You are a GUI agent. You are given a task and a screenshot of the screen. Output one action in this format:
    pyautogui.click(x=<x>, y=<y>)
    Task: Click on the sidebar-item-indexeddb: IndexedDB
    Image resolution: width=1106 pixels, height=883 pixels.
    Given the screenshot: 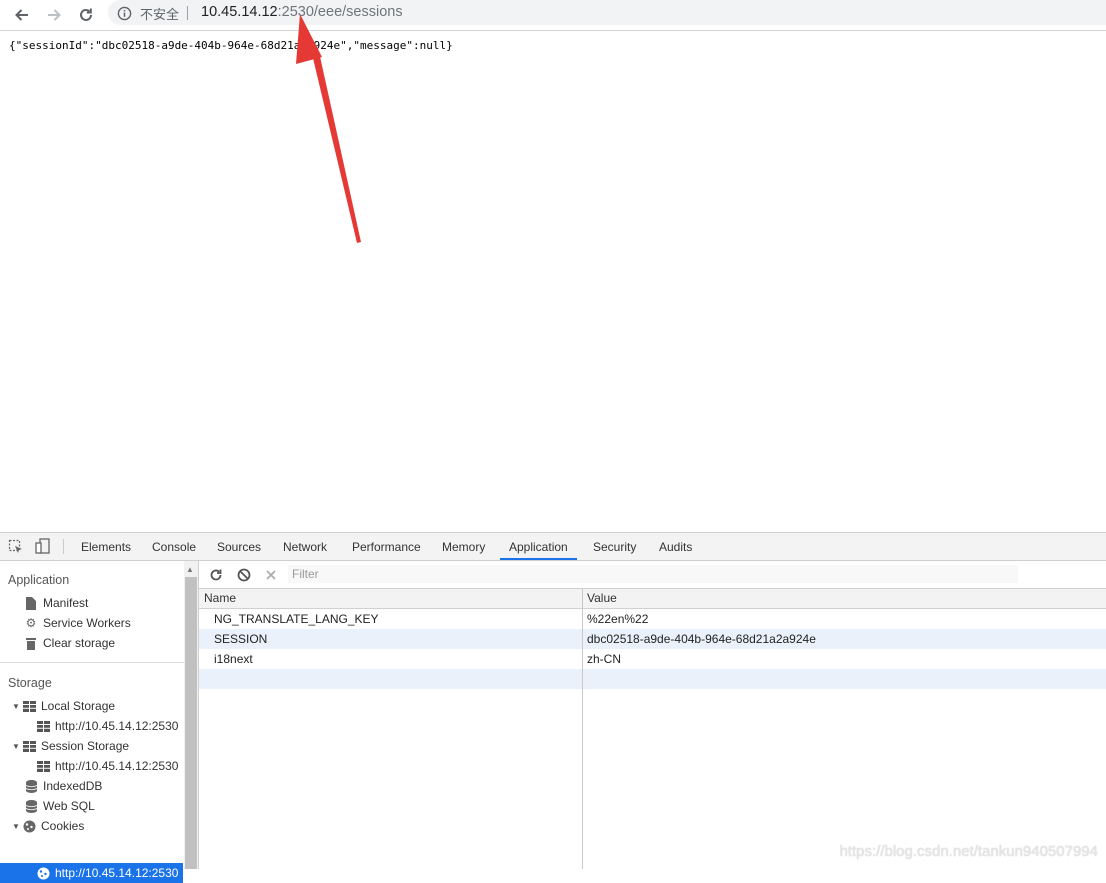 What is the action you would take?
    pyautogui.click(x=63, y=786)
    